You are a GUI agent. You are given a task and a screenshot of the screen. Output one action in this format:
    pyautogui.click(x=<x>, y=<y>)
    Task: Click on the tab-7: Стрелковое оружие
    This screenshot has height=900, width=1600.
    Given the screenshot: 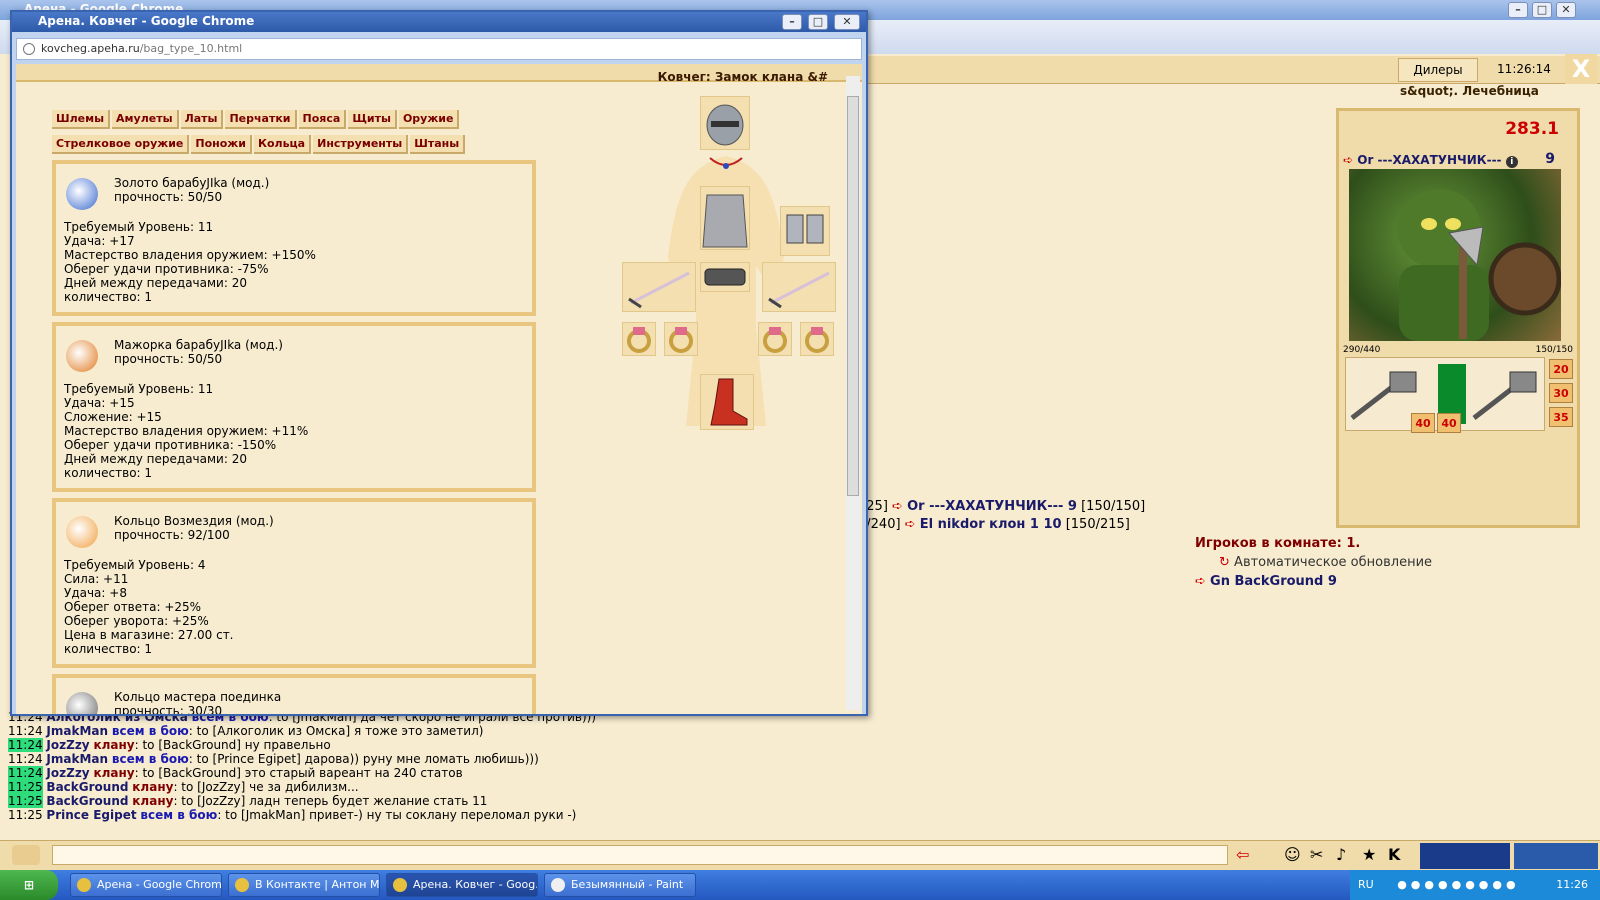 What is the action you would take?
    pyautogui.click(x=121, y=144)
    